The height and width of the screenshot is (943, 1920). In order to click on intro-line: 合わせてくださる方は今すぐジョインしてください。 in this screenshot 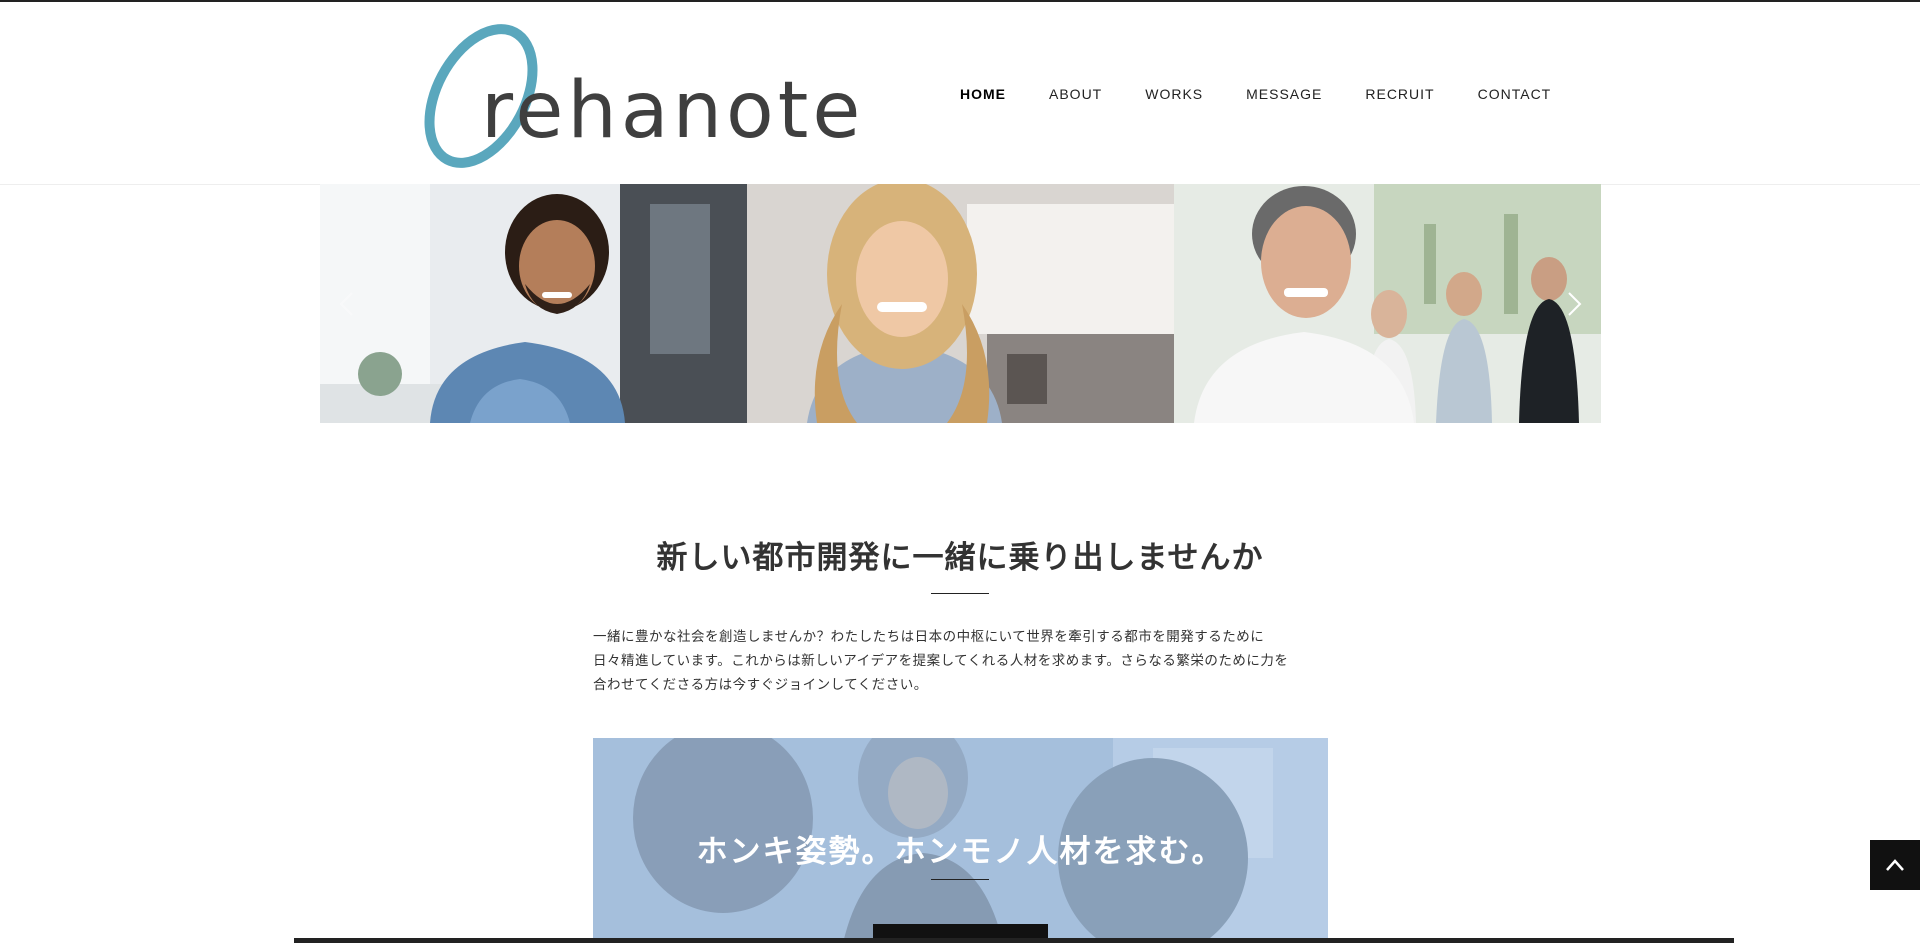, I will do `click(760, 685)`.